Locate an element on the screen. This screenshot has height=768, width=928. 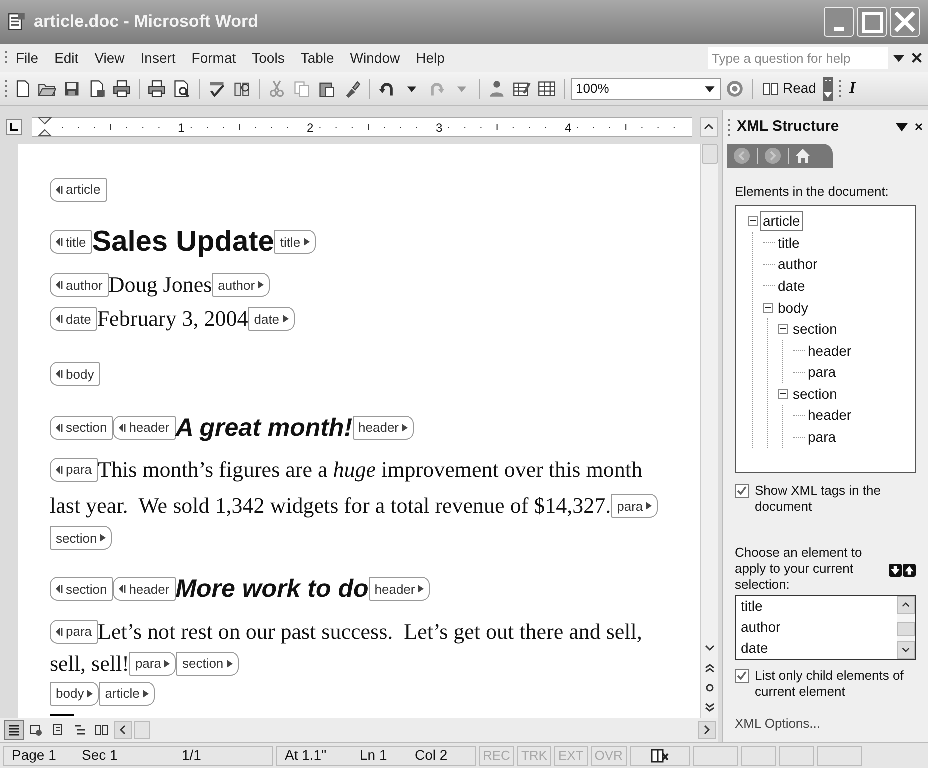
checkmark-icon is located at coordinates (217, 89).